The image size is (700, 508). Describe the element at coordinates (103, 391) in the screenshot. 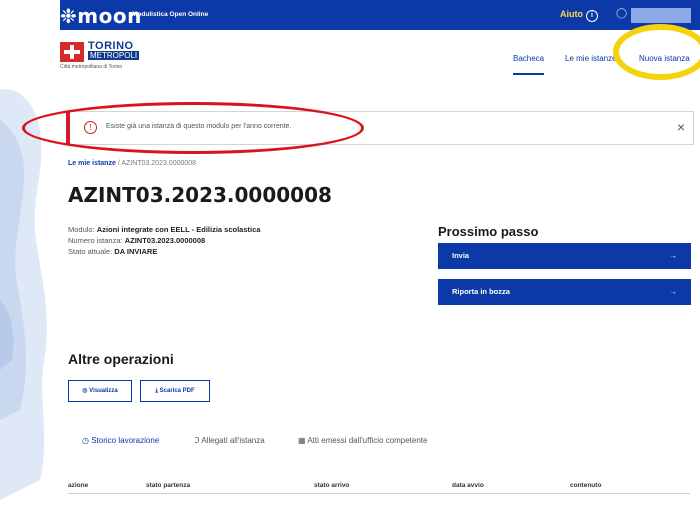

I see `visualizza-label: Visualizza` at that location.